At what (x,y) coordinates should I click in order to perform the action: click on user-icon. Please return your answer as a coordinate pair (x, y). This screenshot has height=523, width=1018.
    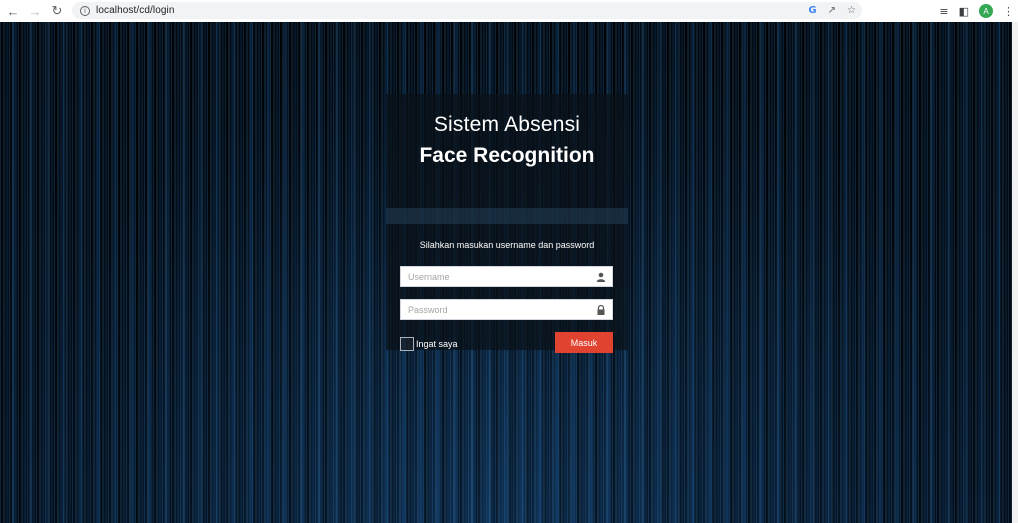
    Looking at the image, I should click on (600, 276).